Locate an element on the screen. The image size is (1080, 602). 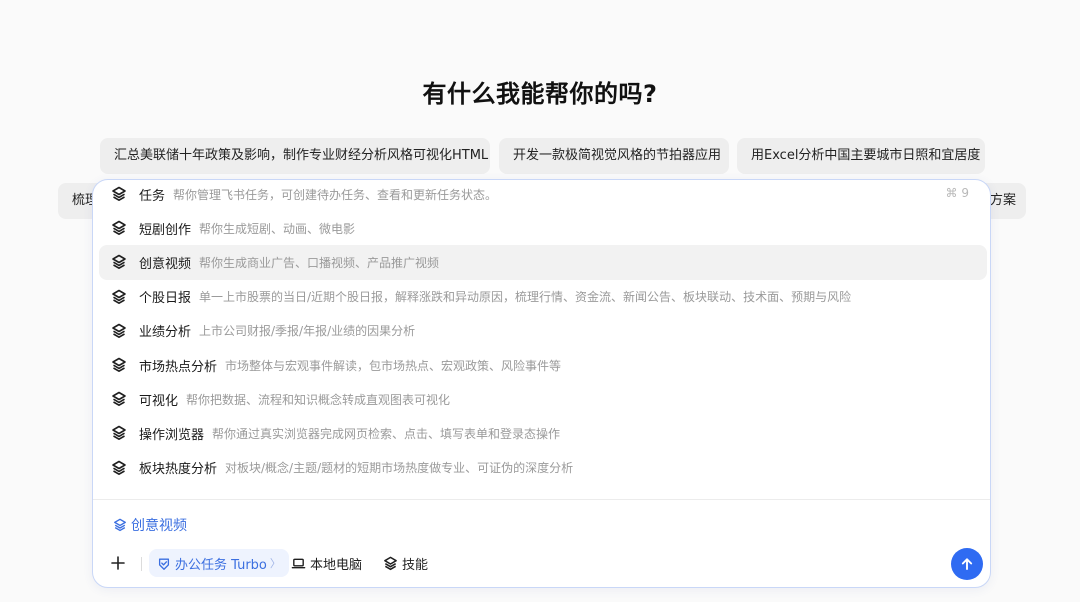
skill-name: 业绩分析 is located at coordinates (165, 333).